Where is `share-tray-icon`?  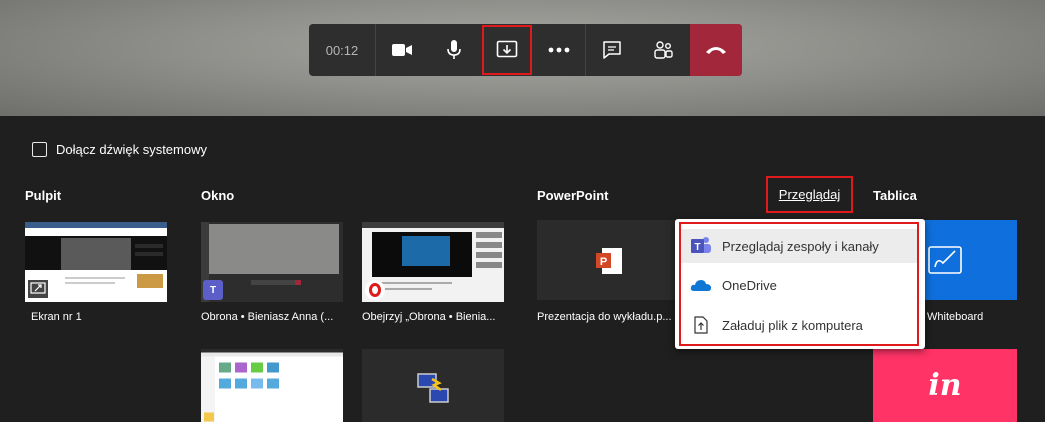 share-tray-icon is located at coordinates (507, 49).